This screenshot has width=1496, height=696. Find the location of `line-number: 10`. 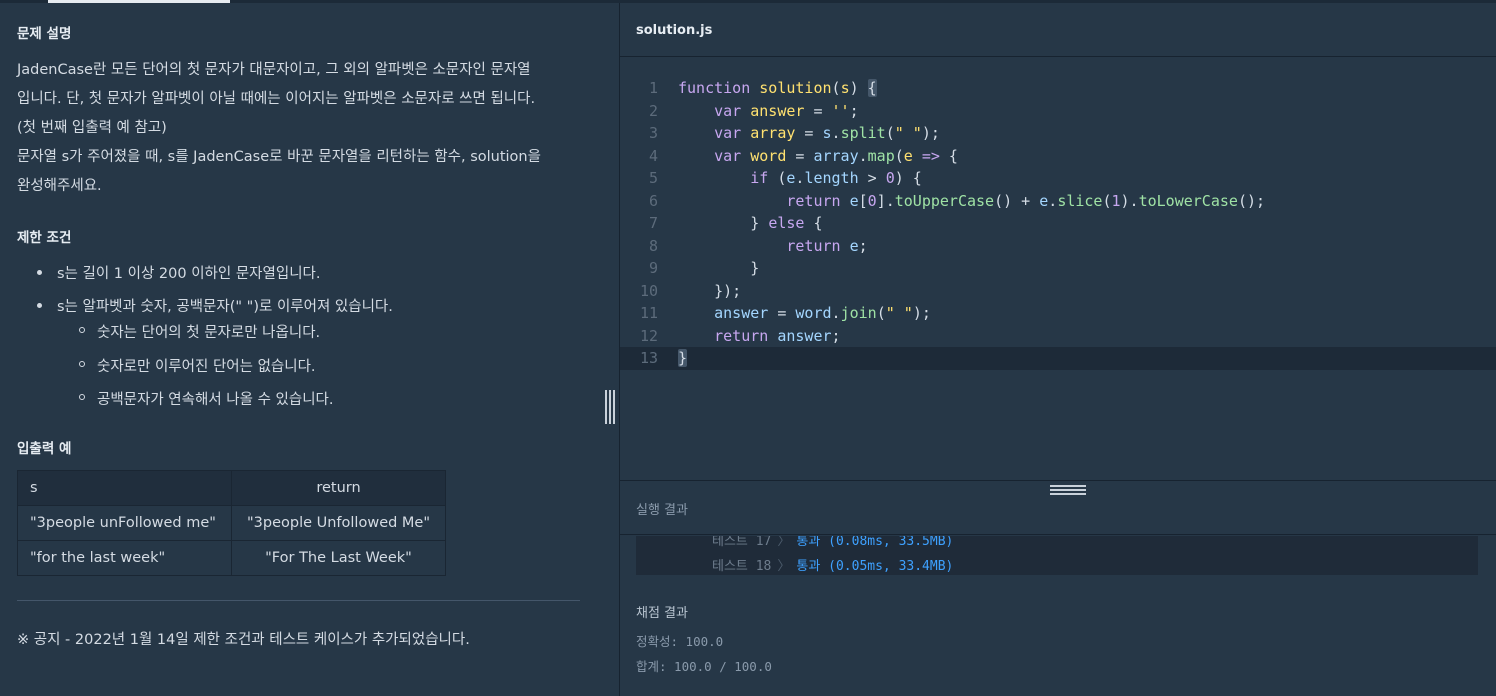

line-number: 10 is located at coordinates (648, 290).